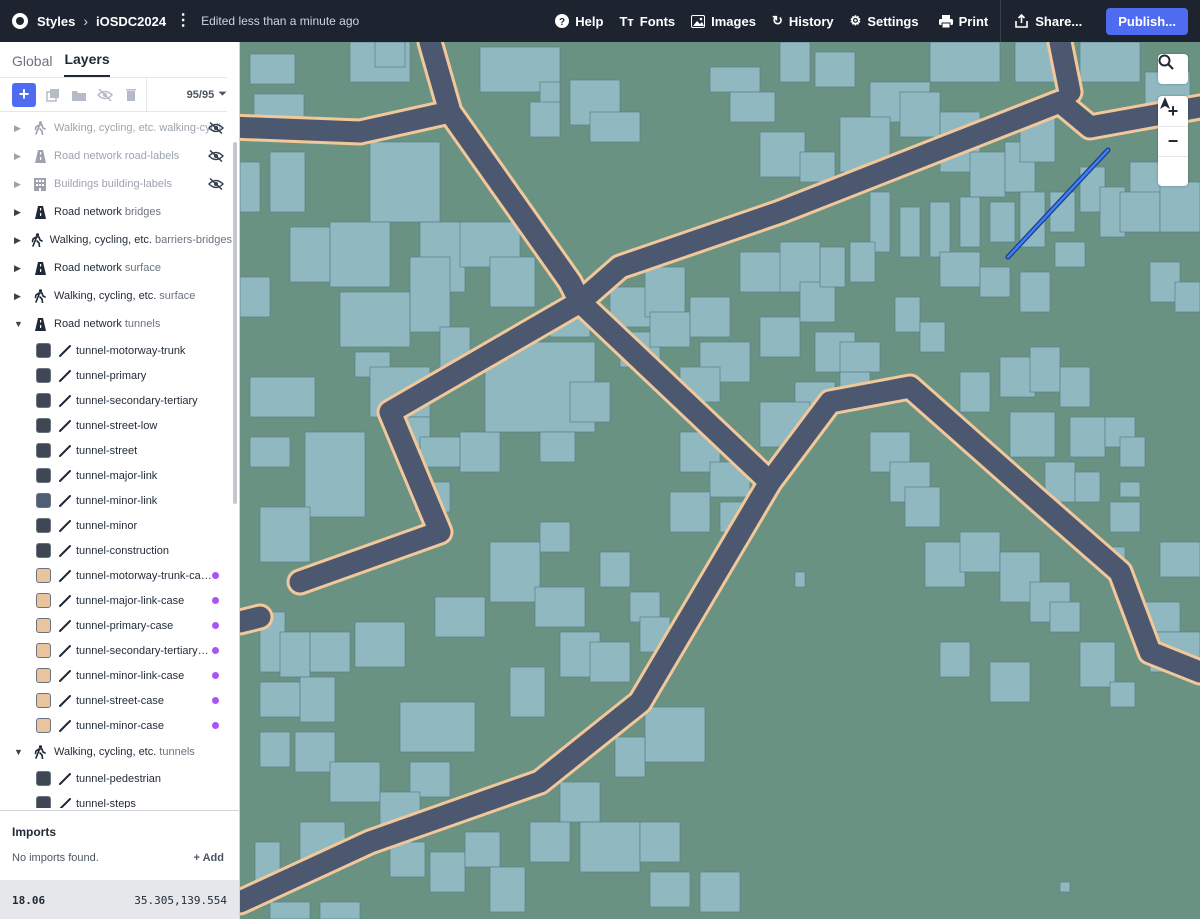  Describe the element at coordinates (973, 21) in the screenshot. I see `print-label: Print` at that location.